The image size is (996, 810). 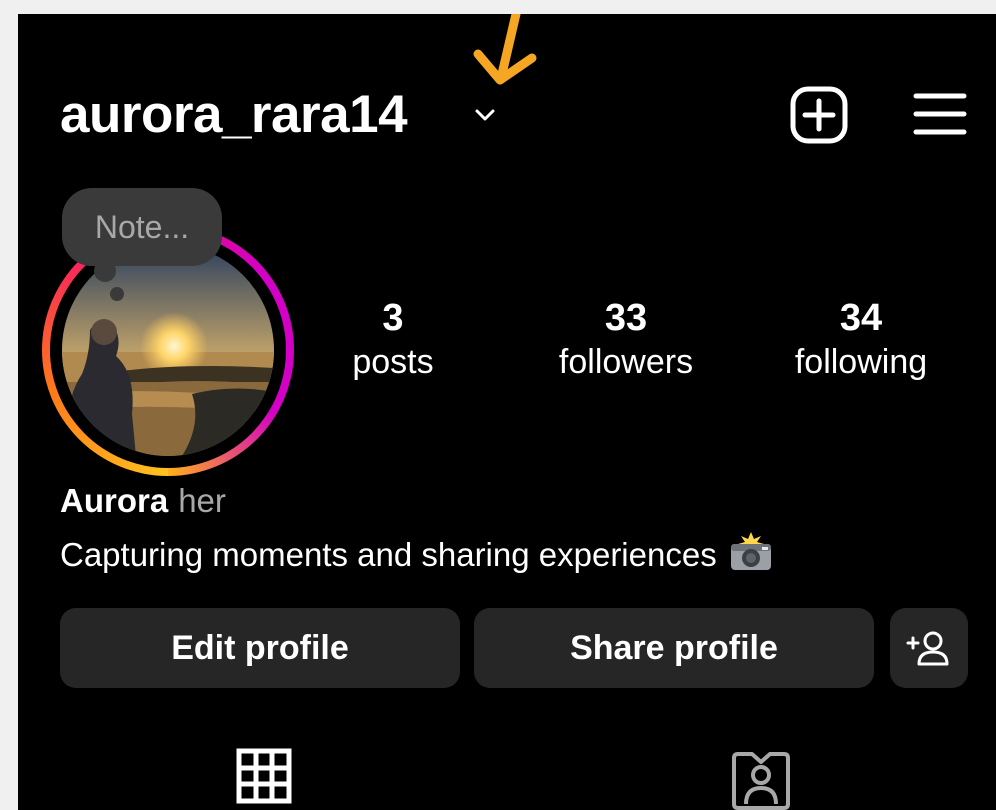 I want to click on stat-following-label: following, so click(x=861, y=362).